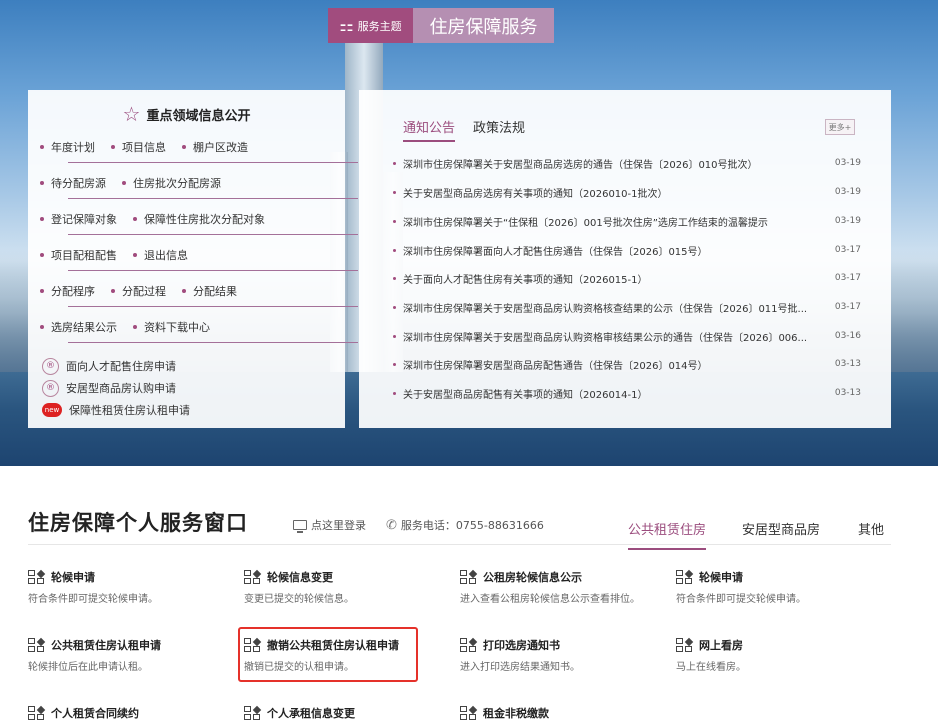  Describe the element at coordinates (109, 366) in the screenshot. I see `talent-housing-application: ® 面向人才配售住房申请` at that location.